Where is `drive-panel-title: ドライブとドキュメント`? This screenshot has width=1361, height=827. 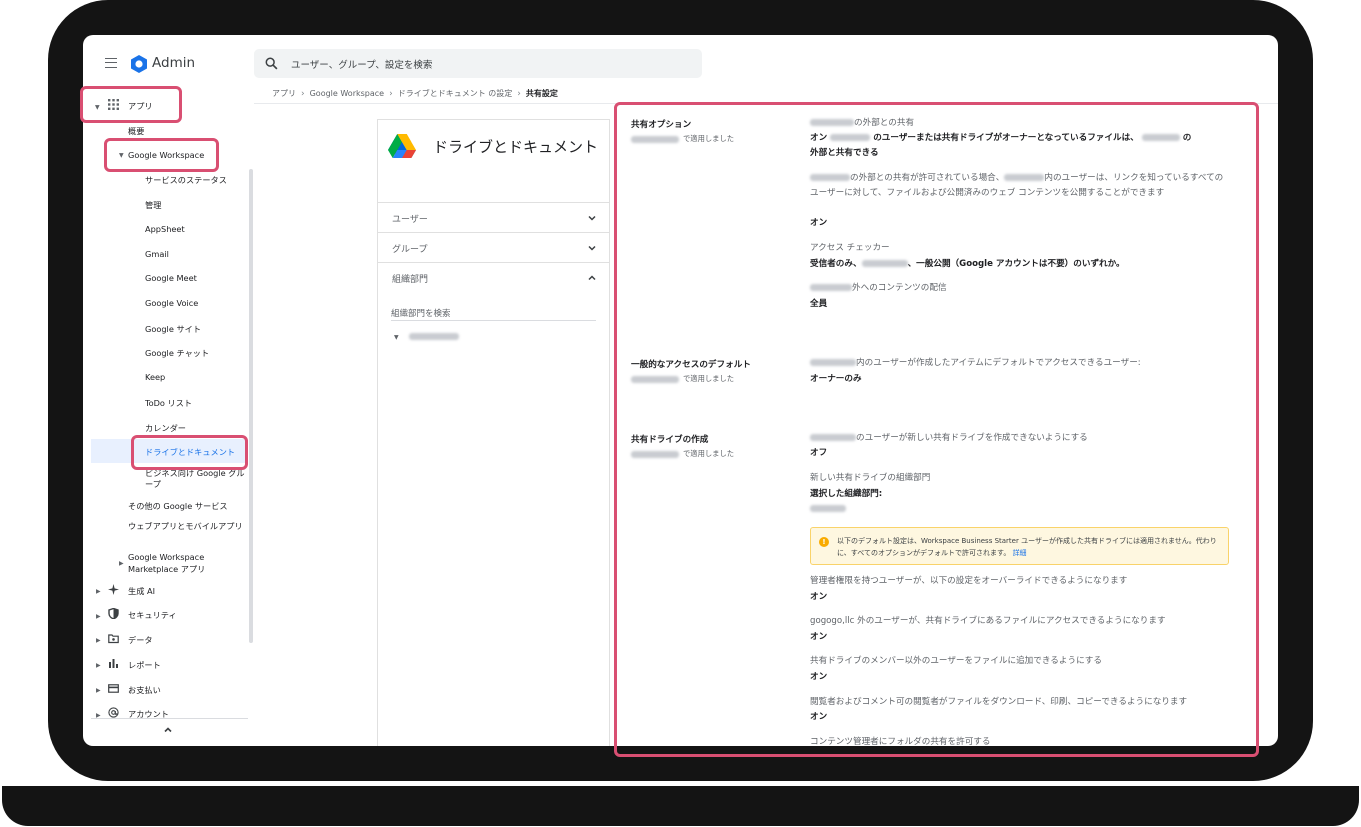
drive-panel-title: ドライブとドキュメント is located at coordinates (516, 147).